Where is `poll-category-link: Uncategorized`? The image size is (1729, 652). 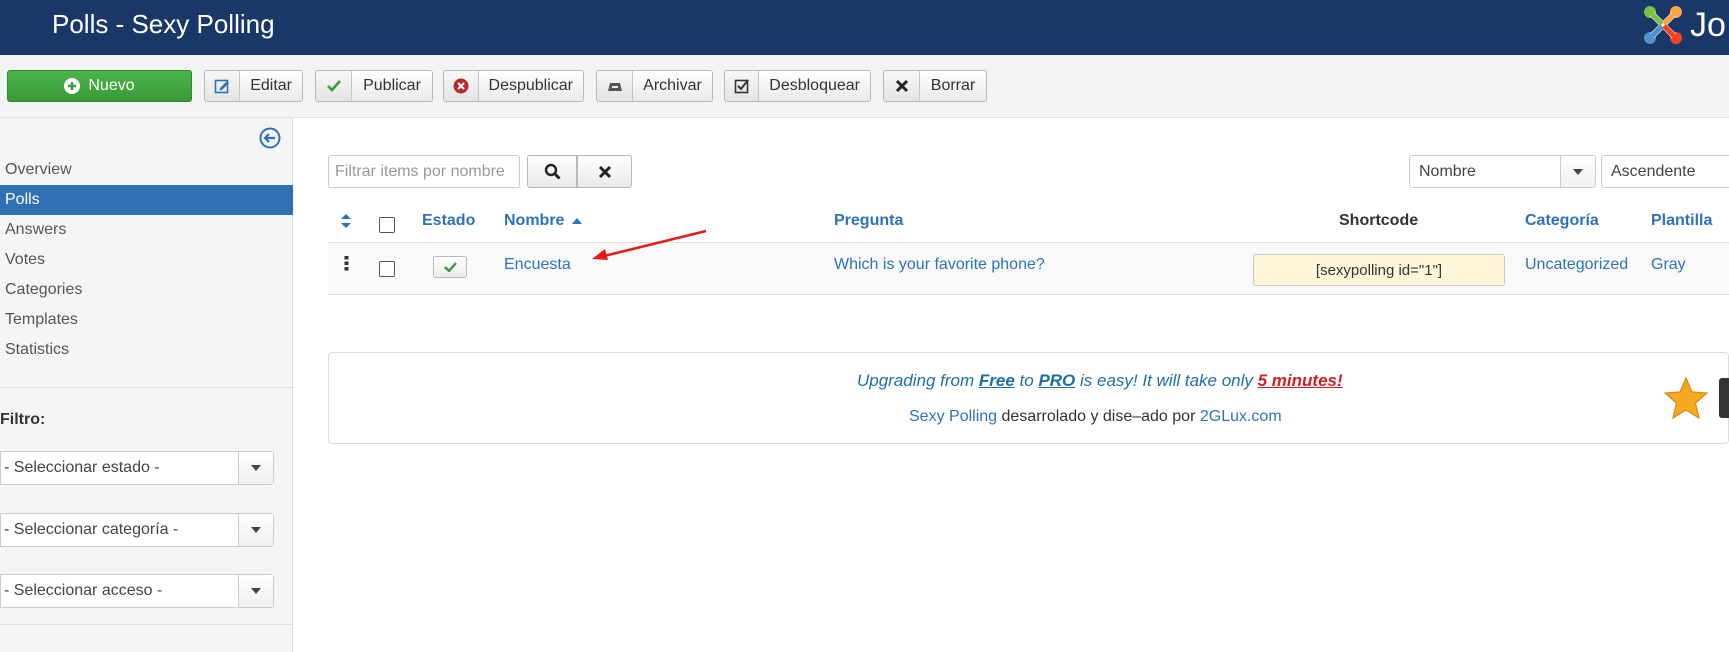
poll-category-link: Uncategorized is located at coordinates (1576, 265).